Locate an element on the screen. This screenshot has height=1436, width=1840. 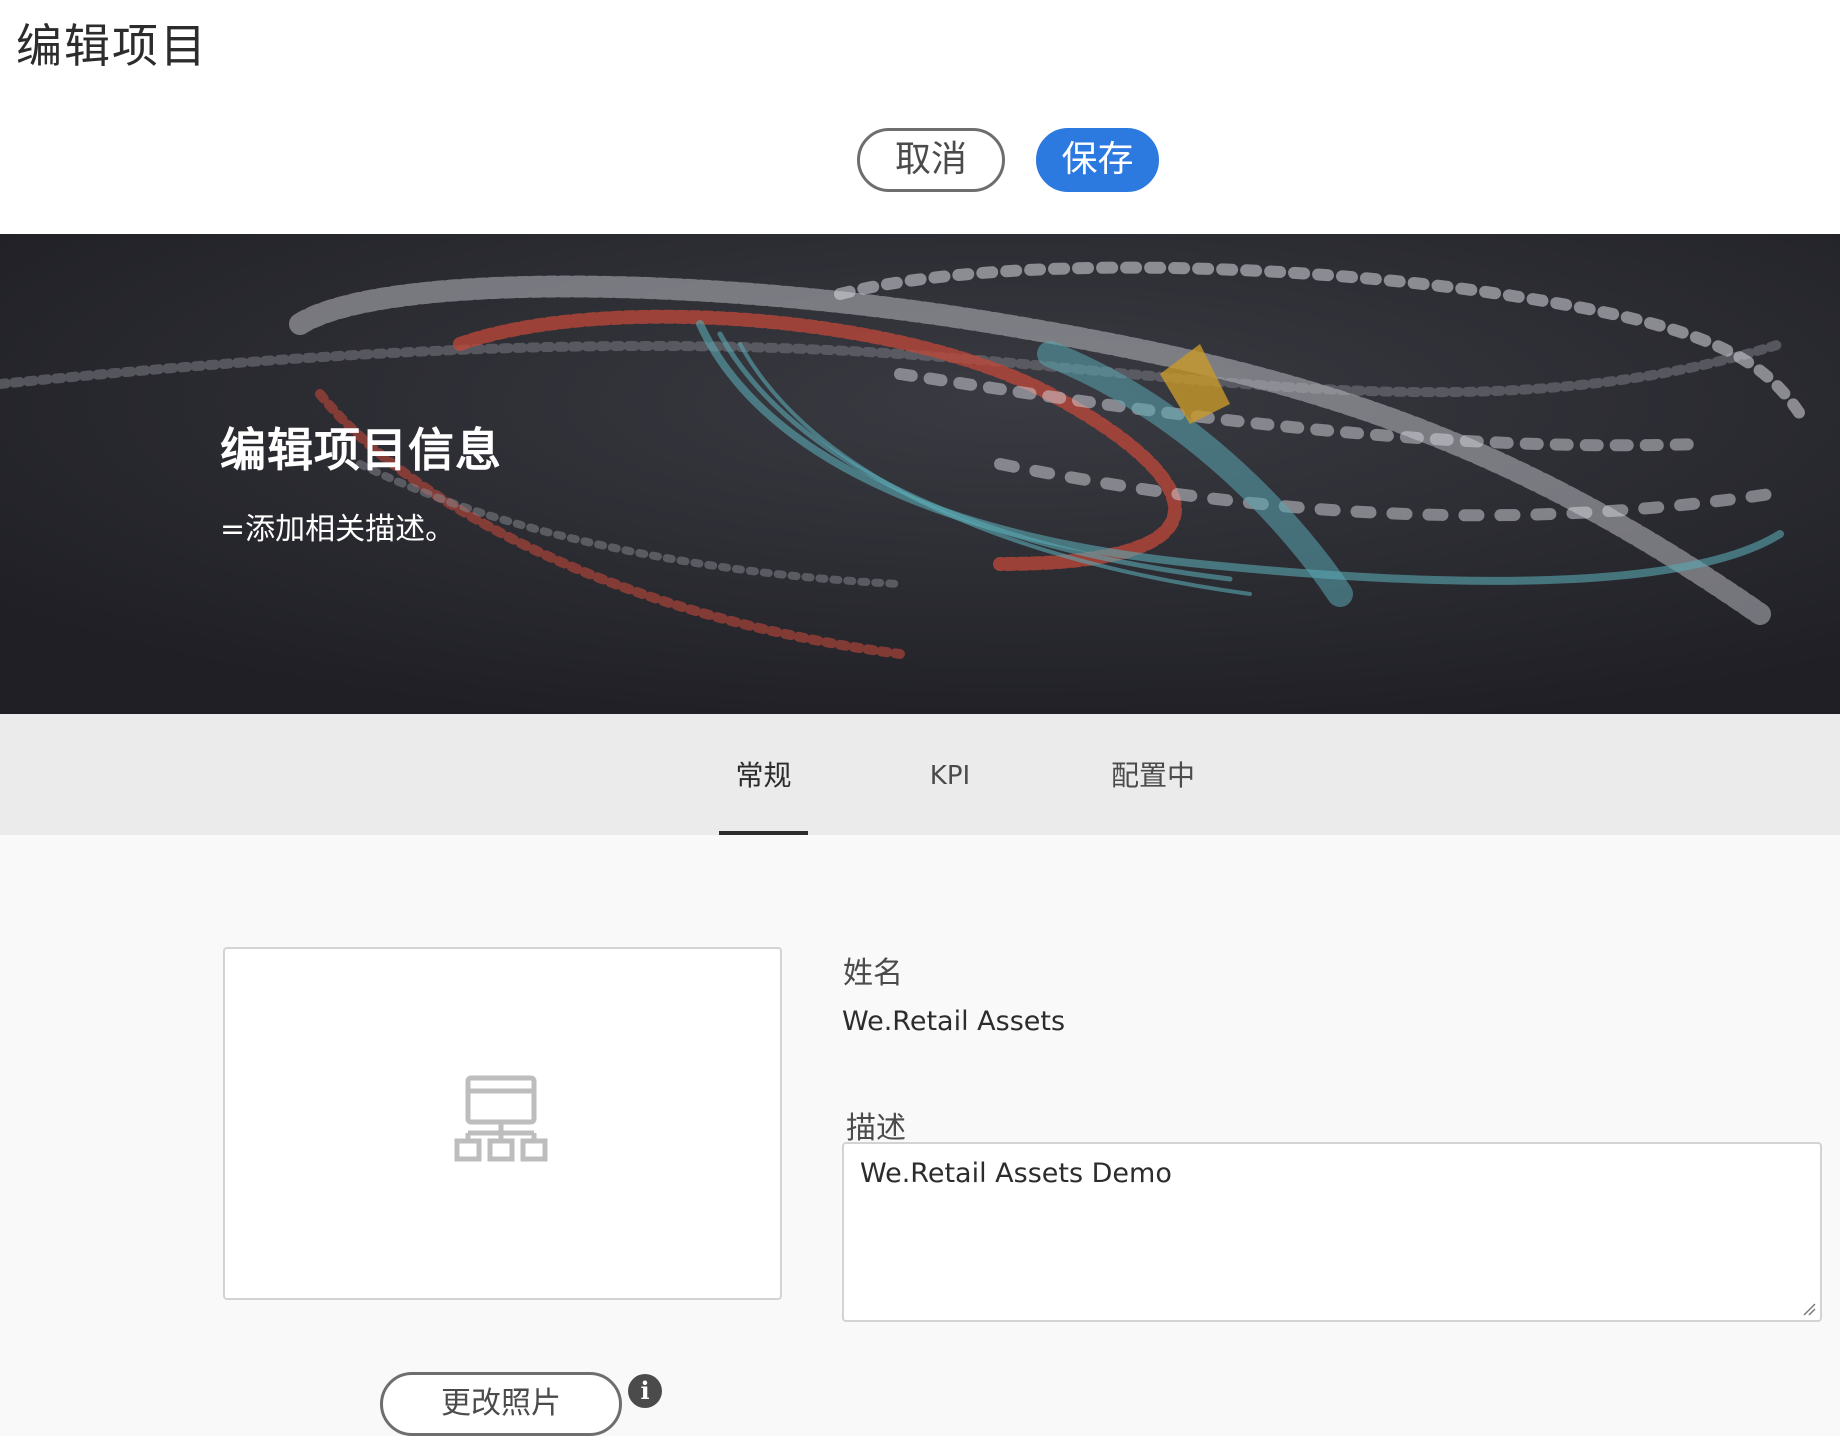
tab-label: KPI is located at coordinates (950, 776).